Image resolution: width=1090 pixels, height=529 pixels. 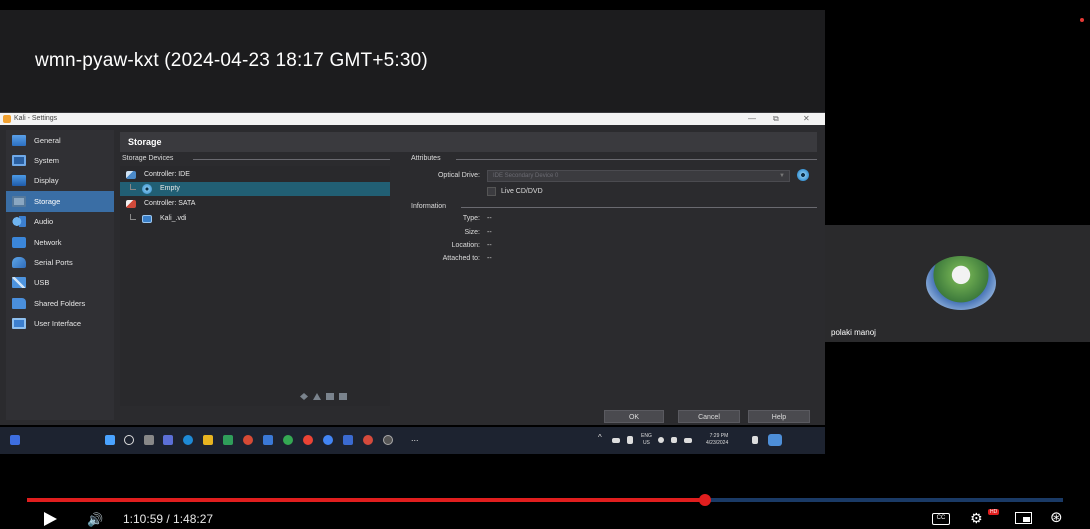 I want to click on add-controller-icon, so click(x=330, y=396).